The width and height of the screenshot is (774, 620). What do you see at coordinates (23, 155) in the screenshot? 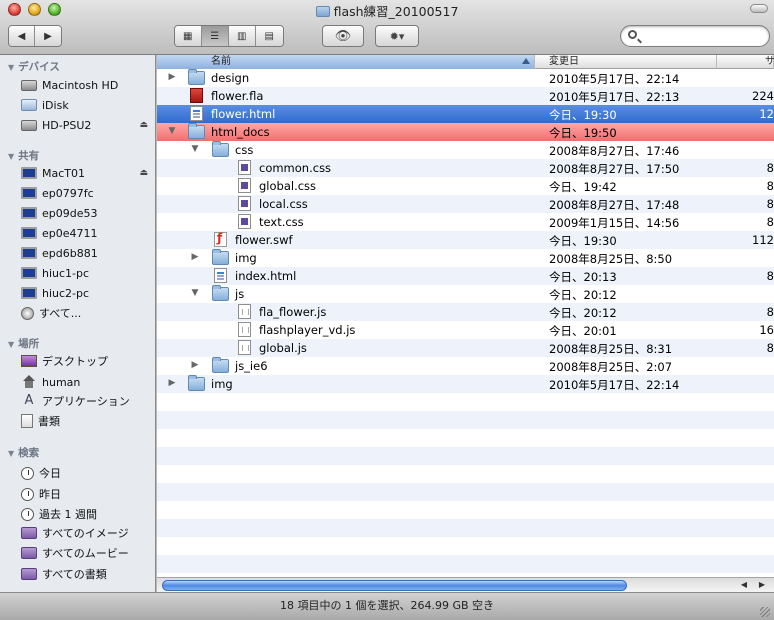
I see `sidebar-section-shared: ▼ 共有` at bounding box center [23, 155].